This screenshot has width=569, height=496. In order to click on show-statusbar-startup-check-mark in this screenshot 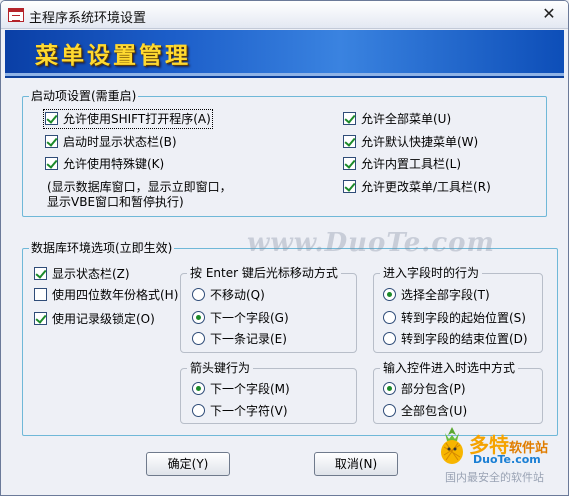, I will do `click(51, 141)`.